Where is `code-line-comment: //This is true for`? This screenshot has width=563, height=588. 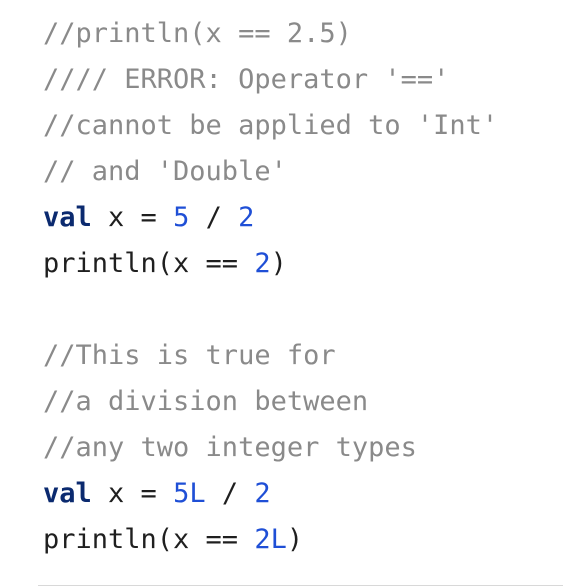
code-line-comment: //This is true for is located at coordinates (189, 355).